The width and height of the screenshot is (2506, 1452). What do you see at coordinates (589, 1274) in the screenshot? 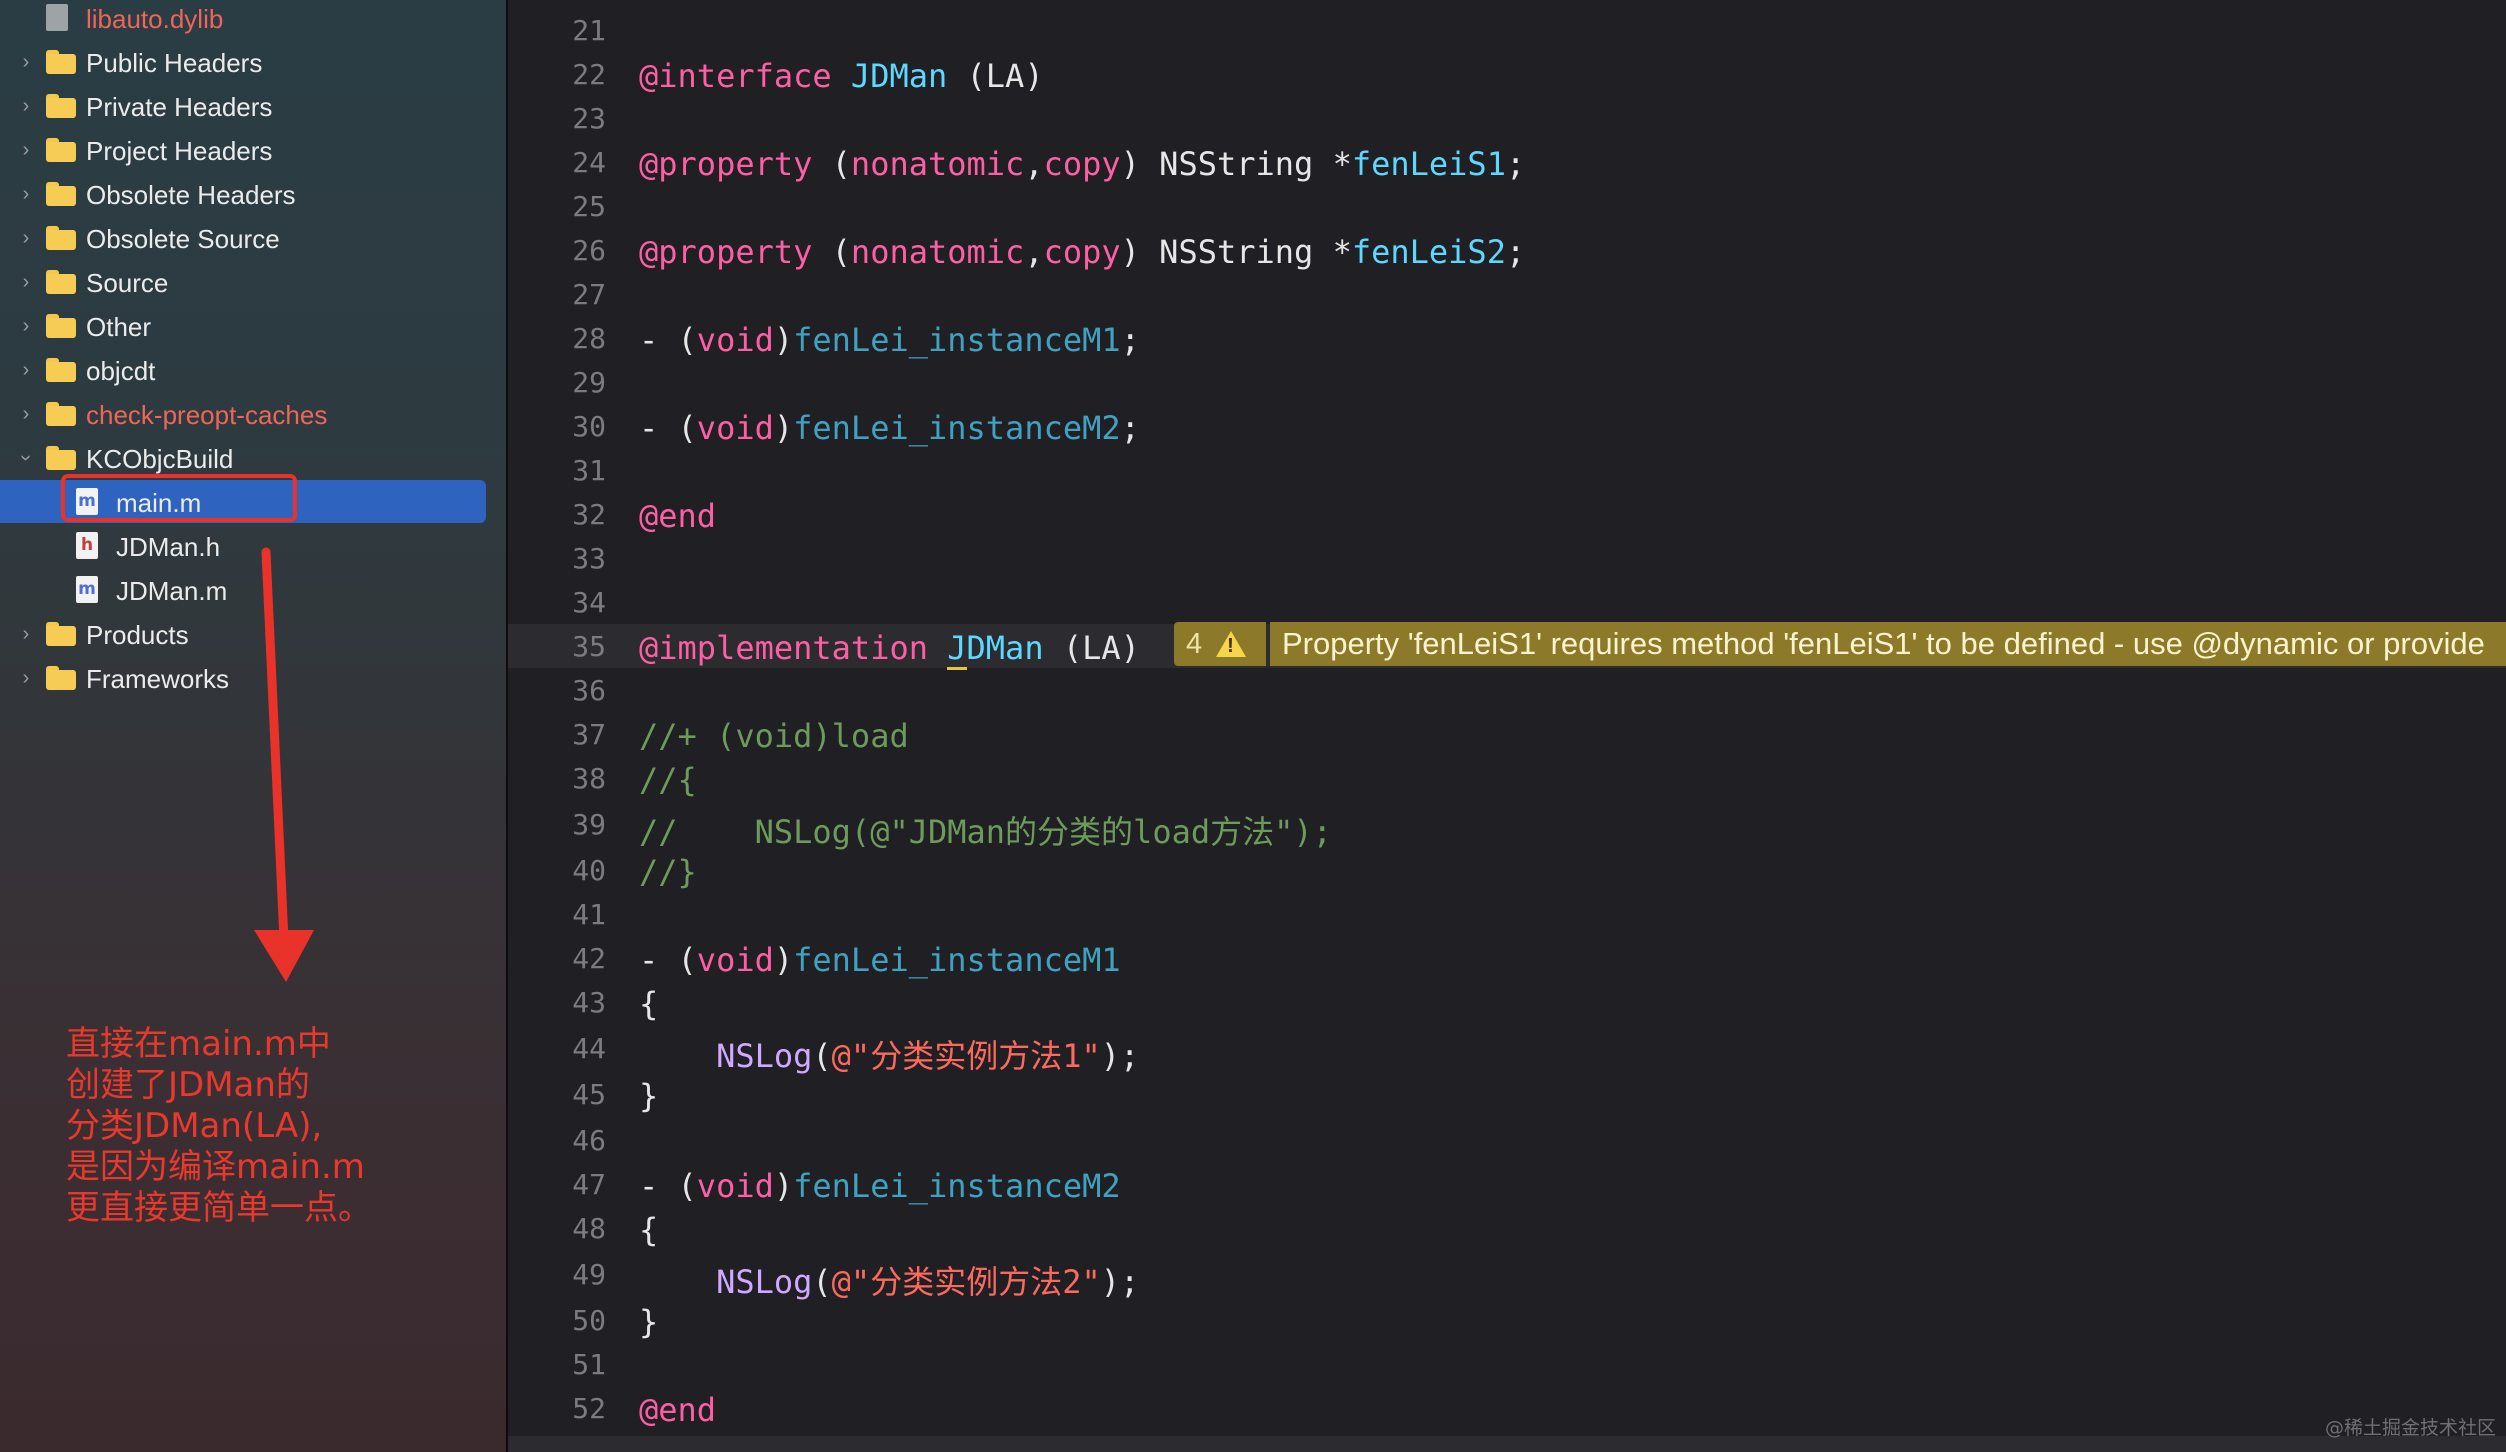
I see `line-number: 49` at bounding box center [589, 1274].